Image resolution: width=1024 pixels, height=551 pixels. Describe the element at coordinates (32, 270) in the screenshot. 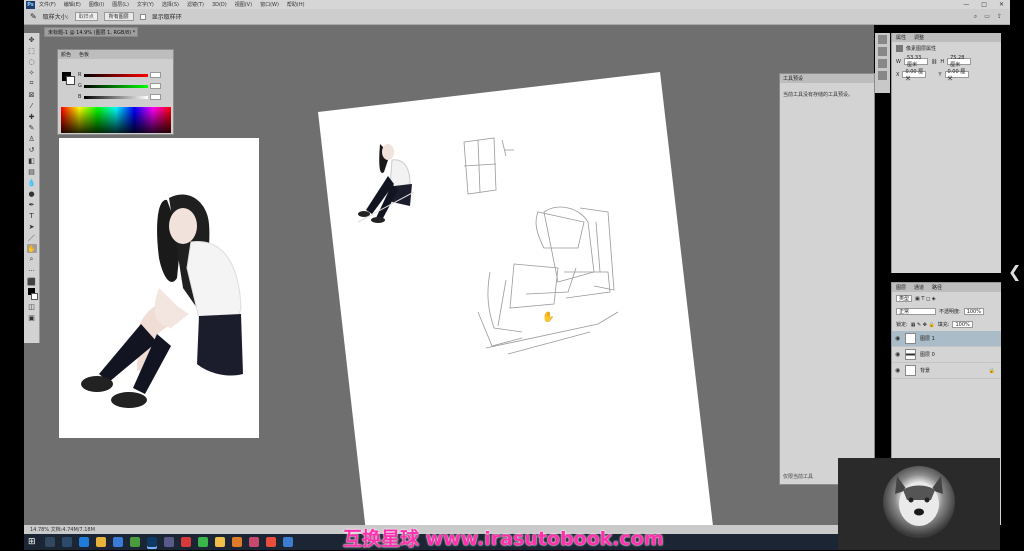

I see `more-tools-icon: ···` at that location.